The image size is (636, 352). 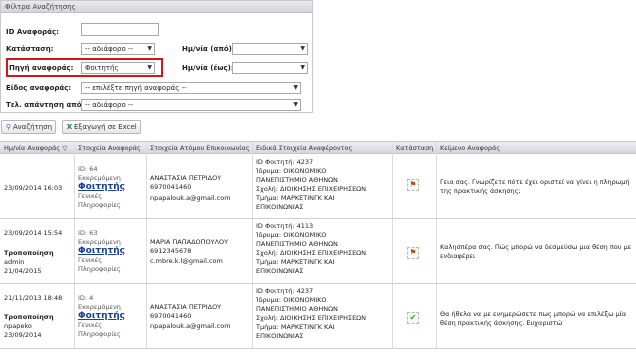 I want to click on row-edit-date: 21/04/2015, so click(x=23, y=271).